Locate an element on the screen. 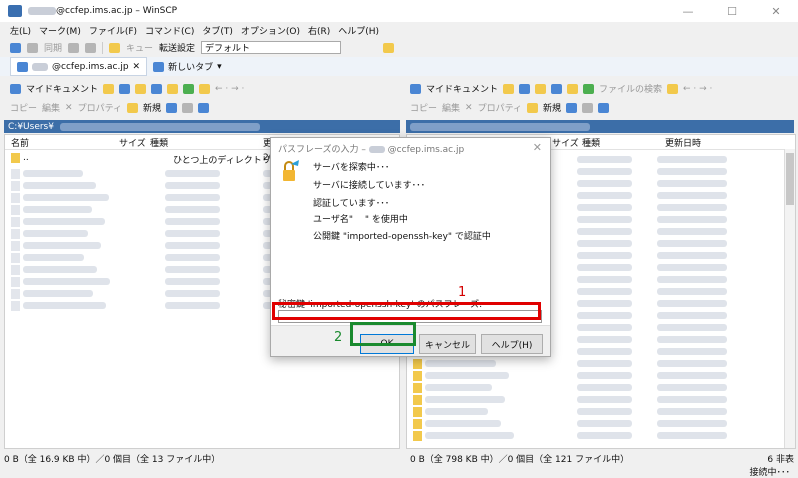  queue-button: キュー is located at coordinates (139, 47).